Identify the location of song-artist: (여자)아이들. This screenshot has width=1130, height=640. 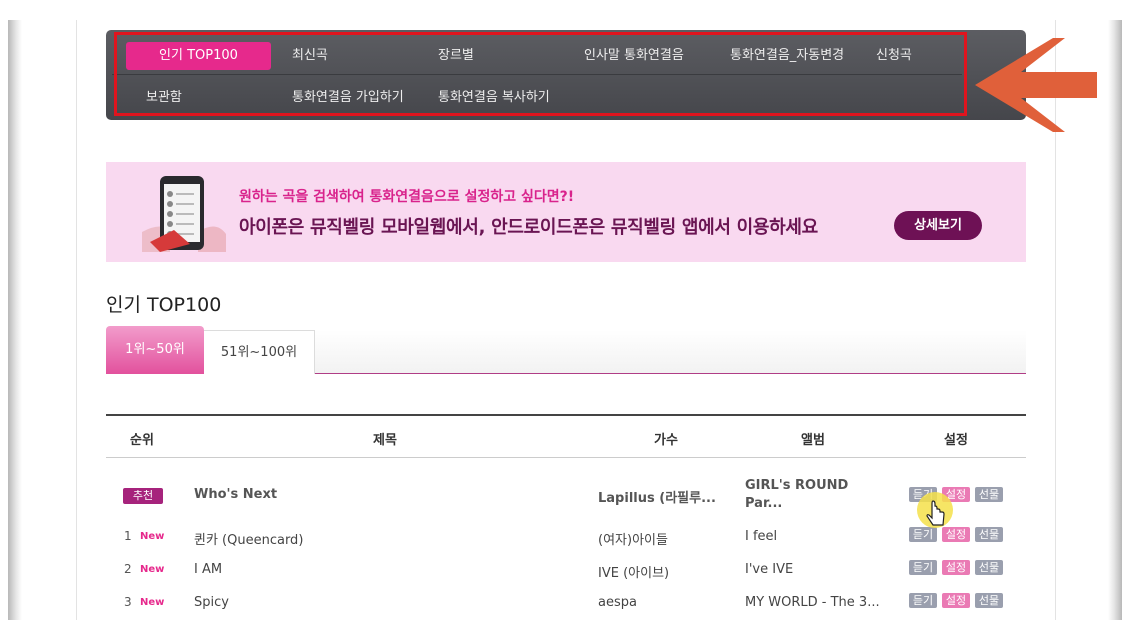
(633, 538).